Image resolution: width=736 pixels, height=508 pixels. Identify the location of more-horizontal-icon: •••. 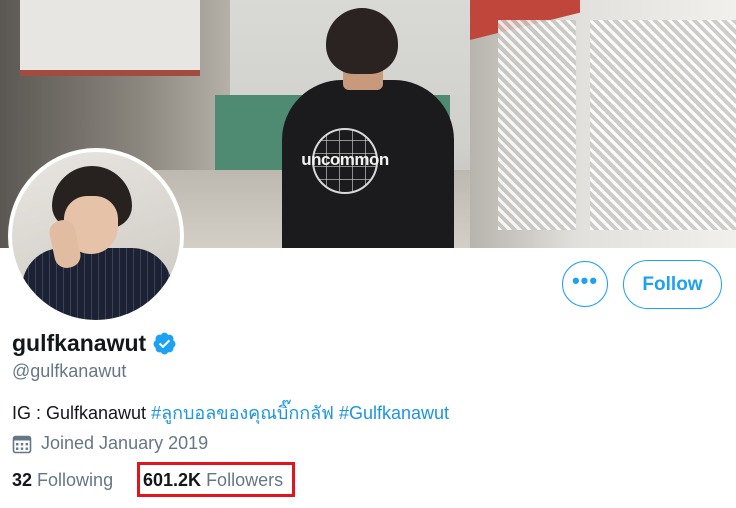
(585, 280).